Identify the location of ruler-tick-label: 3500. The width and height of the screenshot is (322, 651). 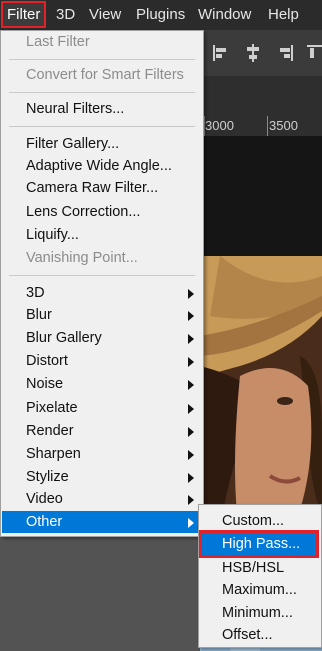
(283, 125).